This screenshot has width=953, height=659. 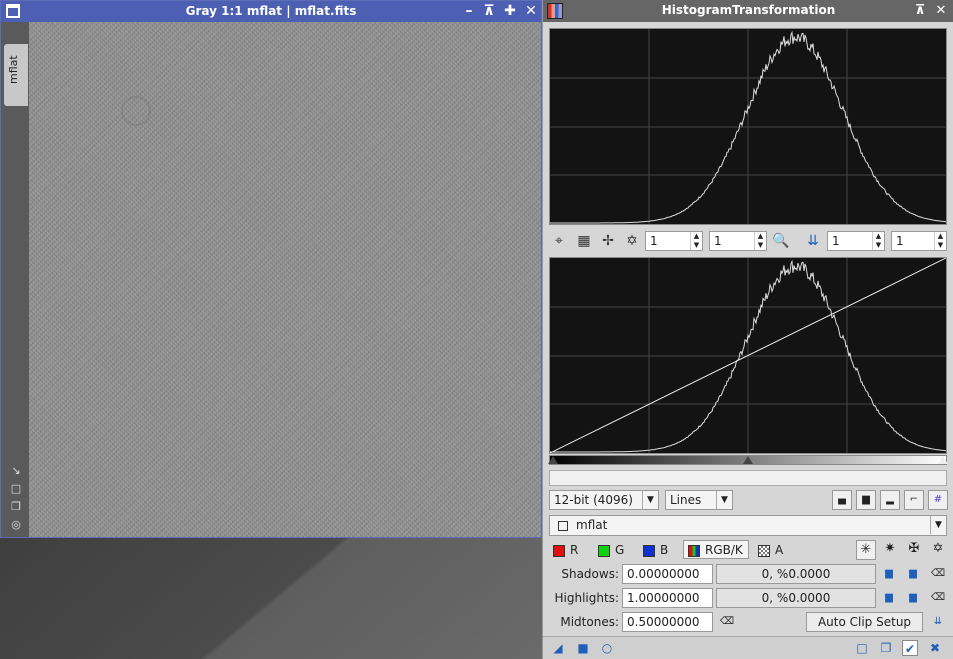 What do you see at coordinates (764, 550) in the screenshot?
I see `alpha-swatch` at bounding box center [764, 550].